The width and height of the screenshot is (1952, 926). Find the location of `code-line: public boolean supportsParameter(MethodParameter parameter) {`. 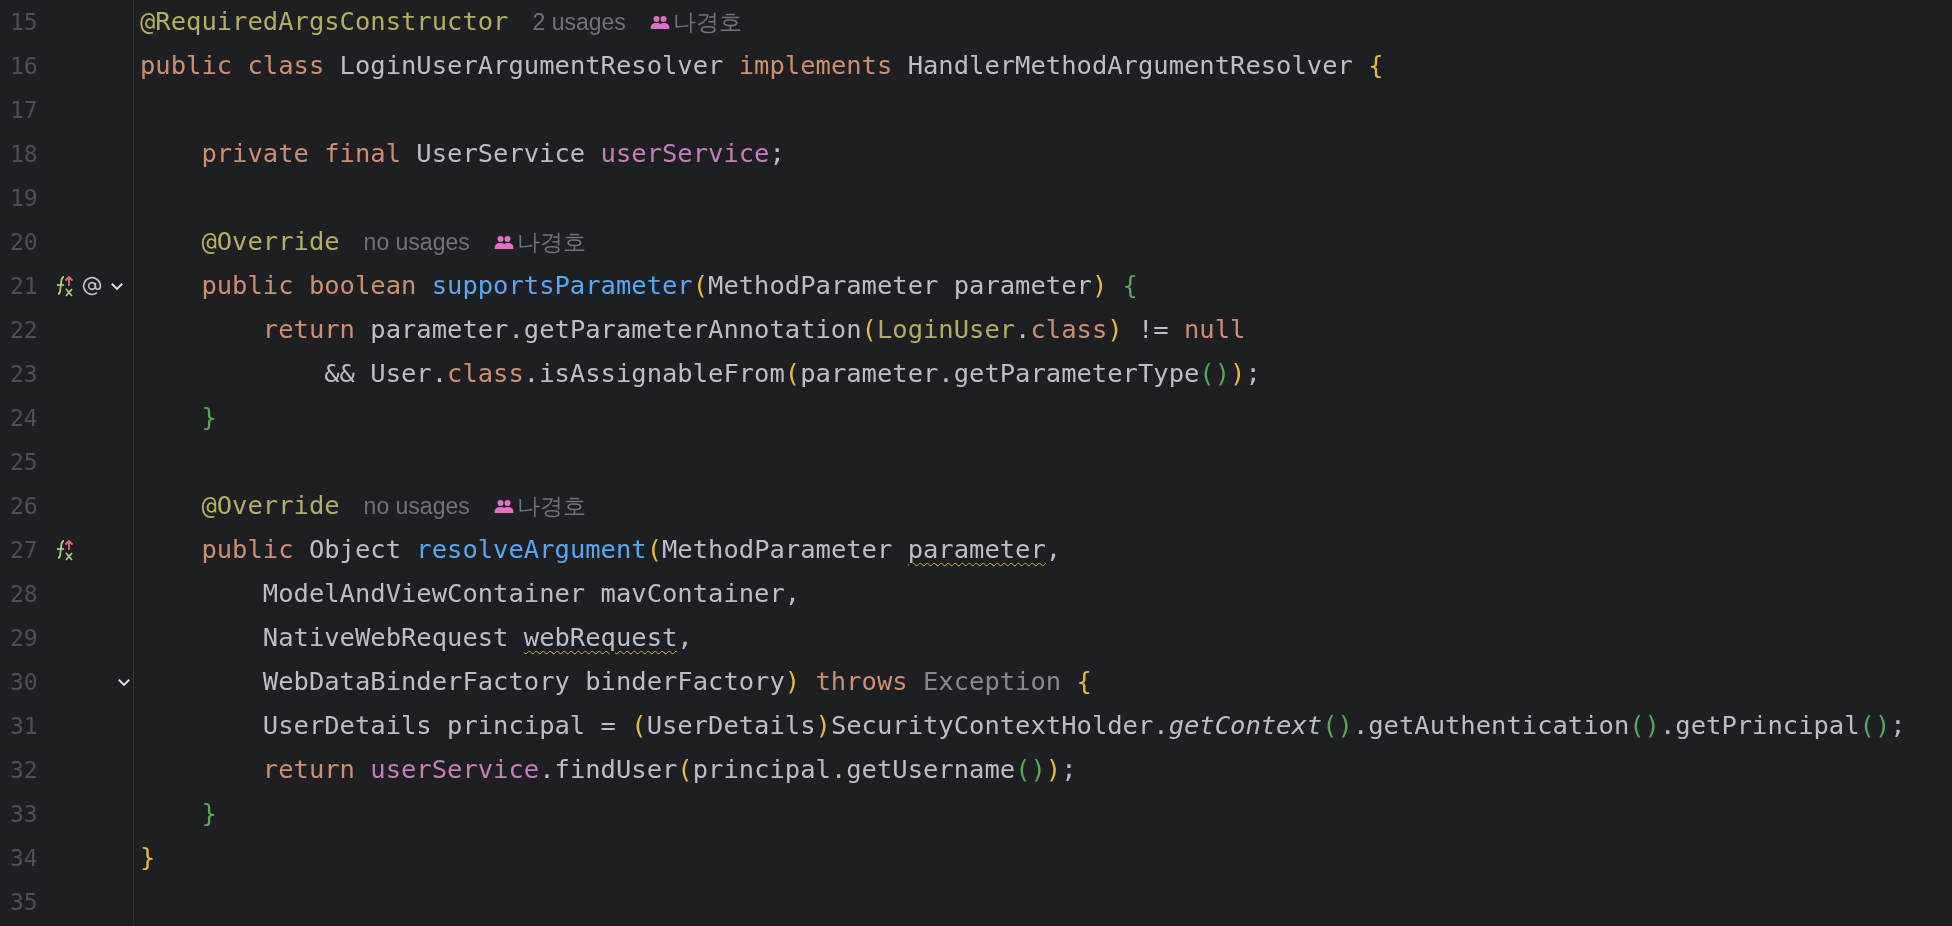

code-line: public boolean supportsParameter(MethodParameter parameter) { is located at coordinates (669, 286).